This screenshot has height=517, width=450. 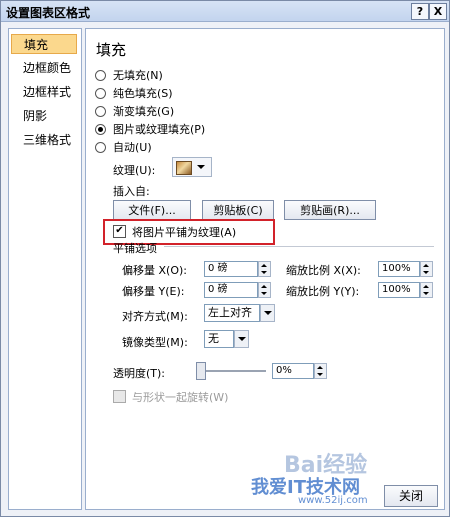 I want to click on radio-gradient-fill, so click(x=100, y=111).